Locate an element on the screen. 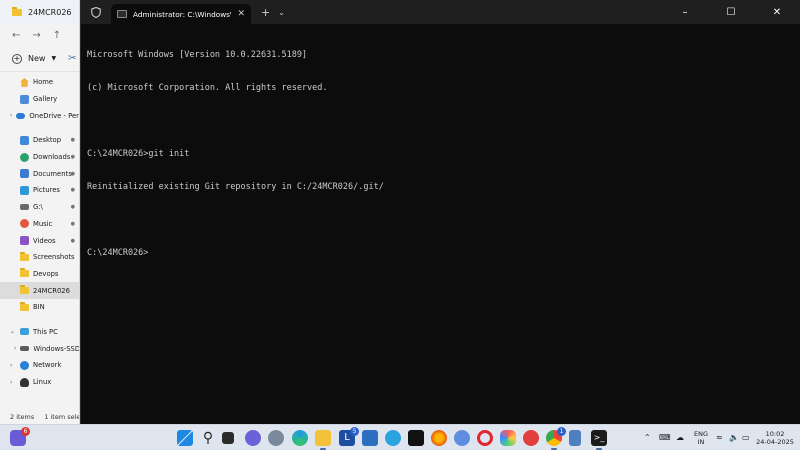  app-badge: 5 is located at coordinates (354, 431).